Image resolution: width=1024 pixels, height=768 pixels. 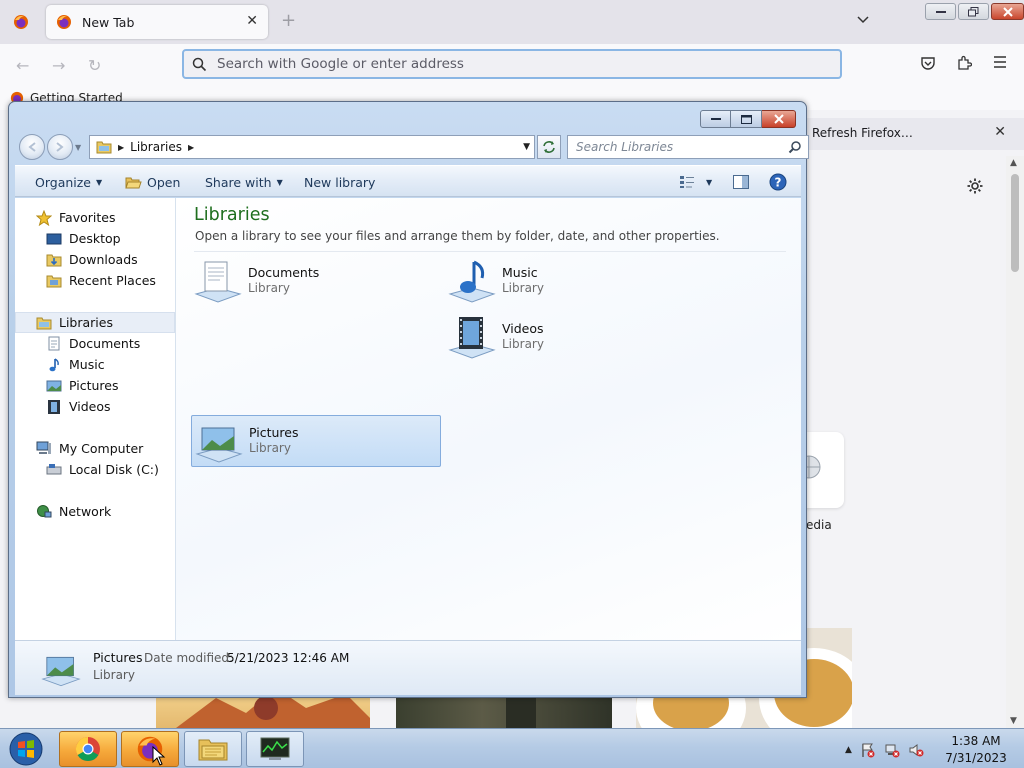 What do you see at coordinates (523, 344) in the screenshot?
I see `library-type: Library` at bounding box center [523, 344].